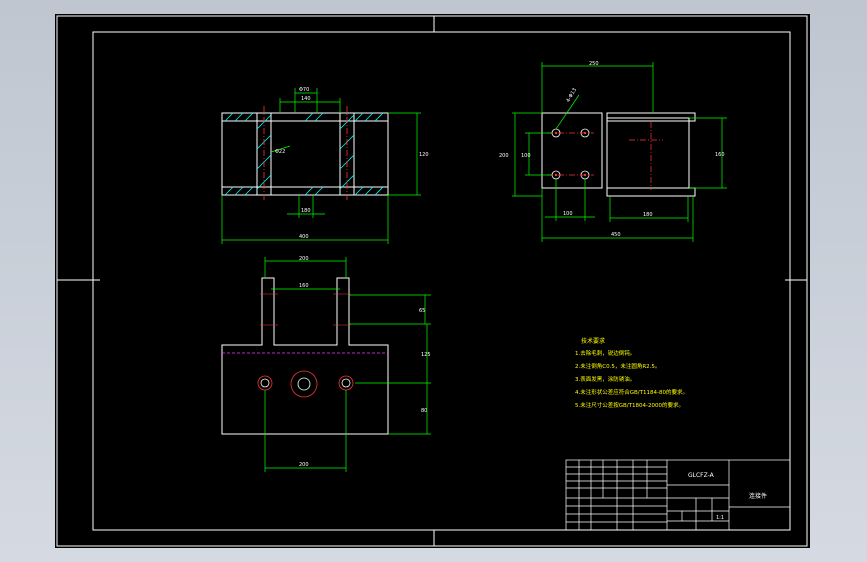 This screenshot has width=867, height=562. I want to click on part-code: GLCFZ-A, so click(701, 475).